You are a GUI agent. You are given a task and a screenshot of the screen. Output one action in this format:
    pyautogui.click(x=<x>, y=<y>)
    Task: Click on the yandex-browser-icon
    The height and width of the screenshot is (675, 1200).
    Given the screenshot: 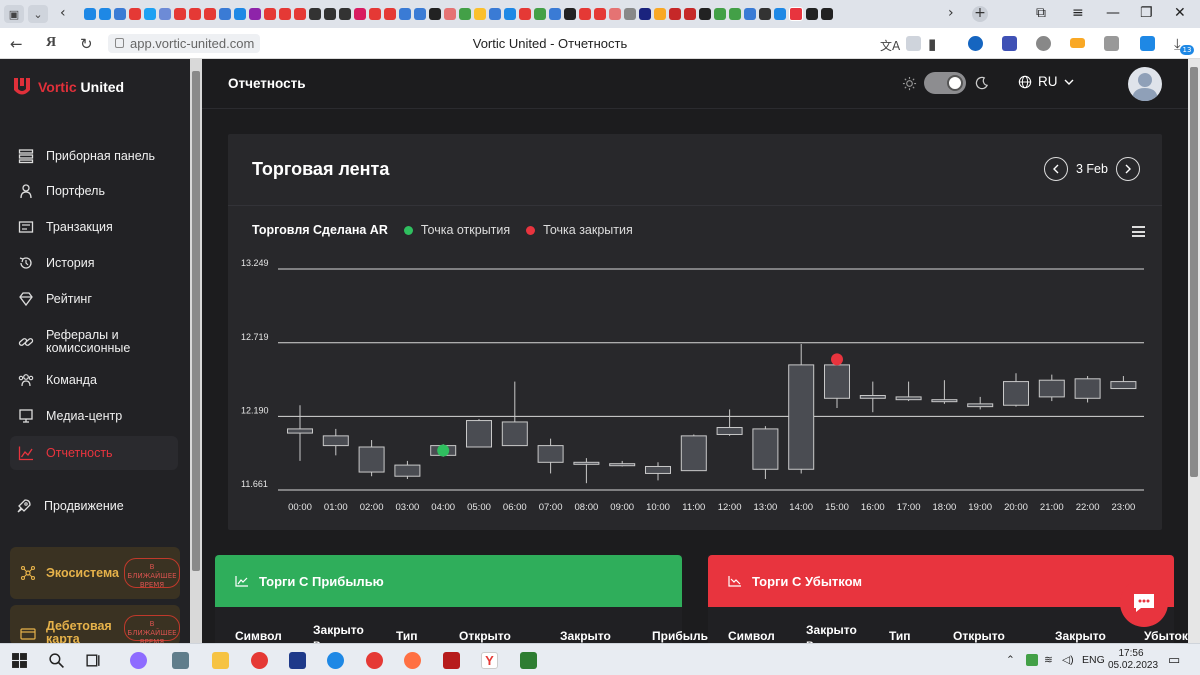 What is the action you would take?
    pyautogui.click(x=259, y=660)
    